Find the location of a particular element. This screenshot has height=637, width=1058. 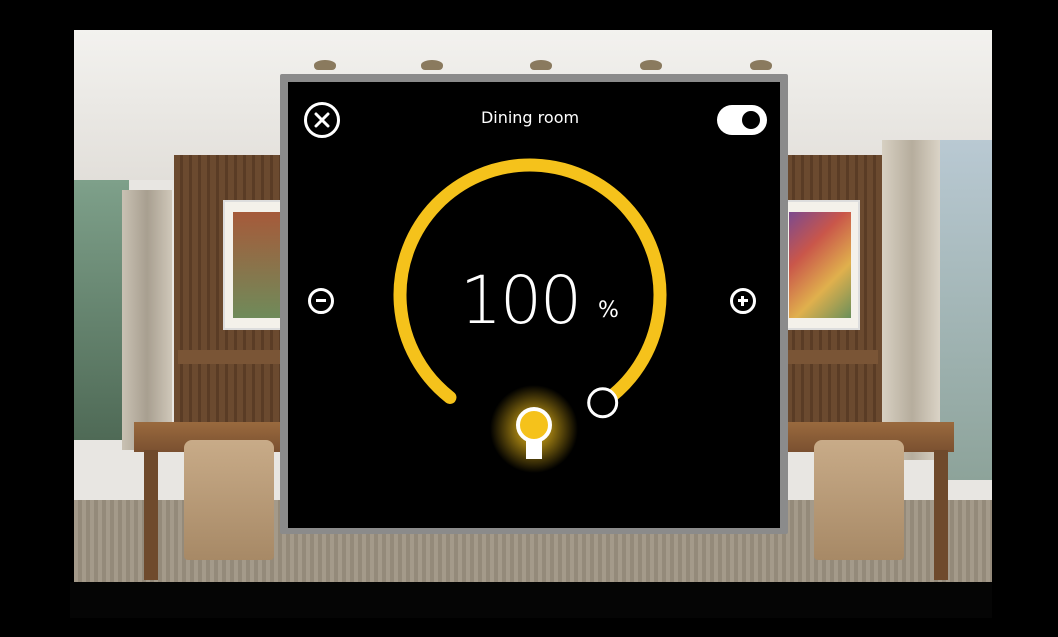

wall-art-right is located at coordinates (820, 265).